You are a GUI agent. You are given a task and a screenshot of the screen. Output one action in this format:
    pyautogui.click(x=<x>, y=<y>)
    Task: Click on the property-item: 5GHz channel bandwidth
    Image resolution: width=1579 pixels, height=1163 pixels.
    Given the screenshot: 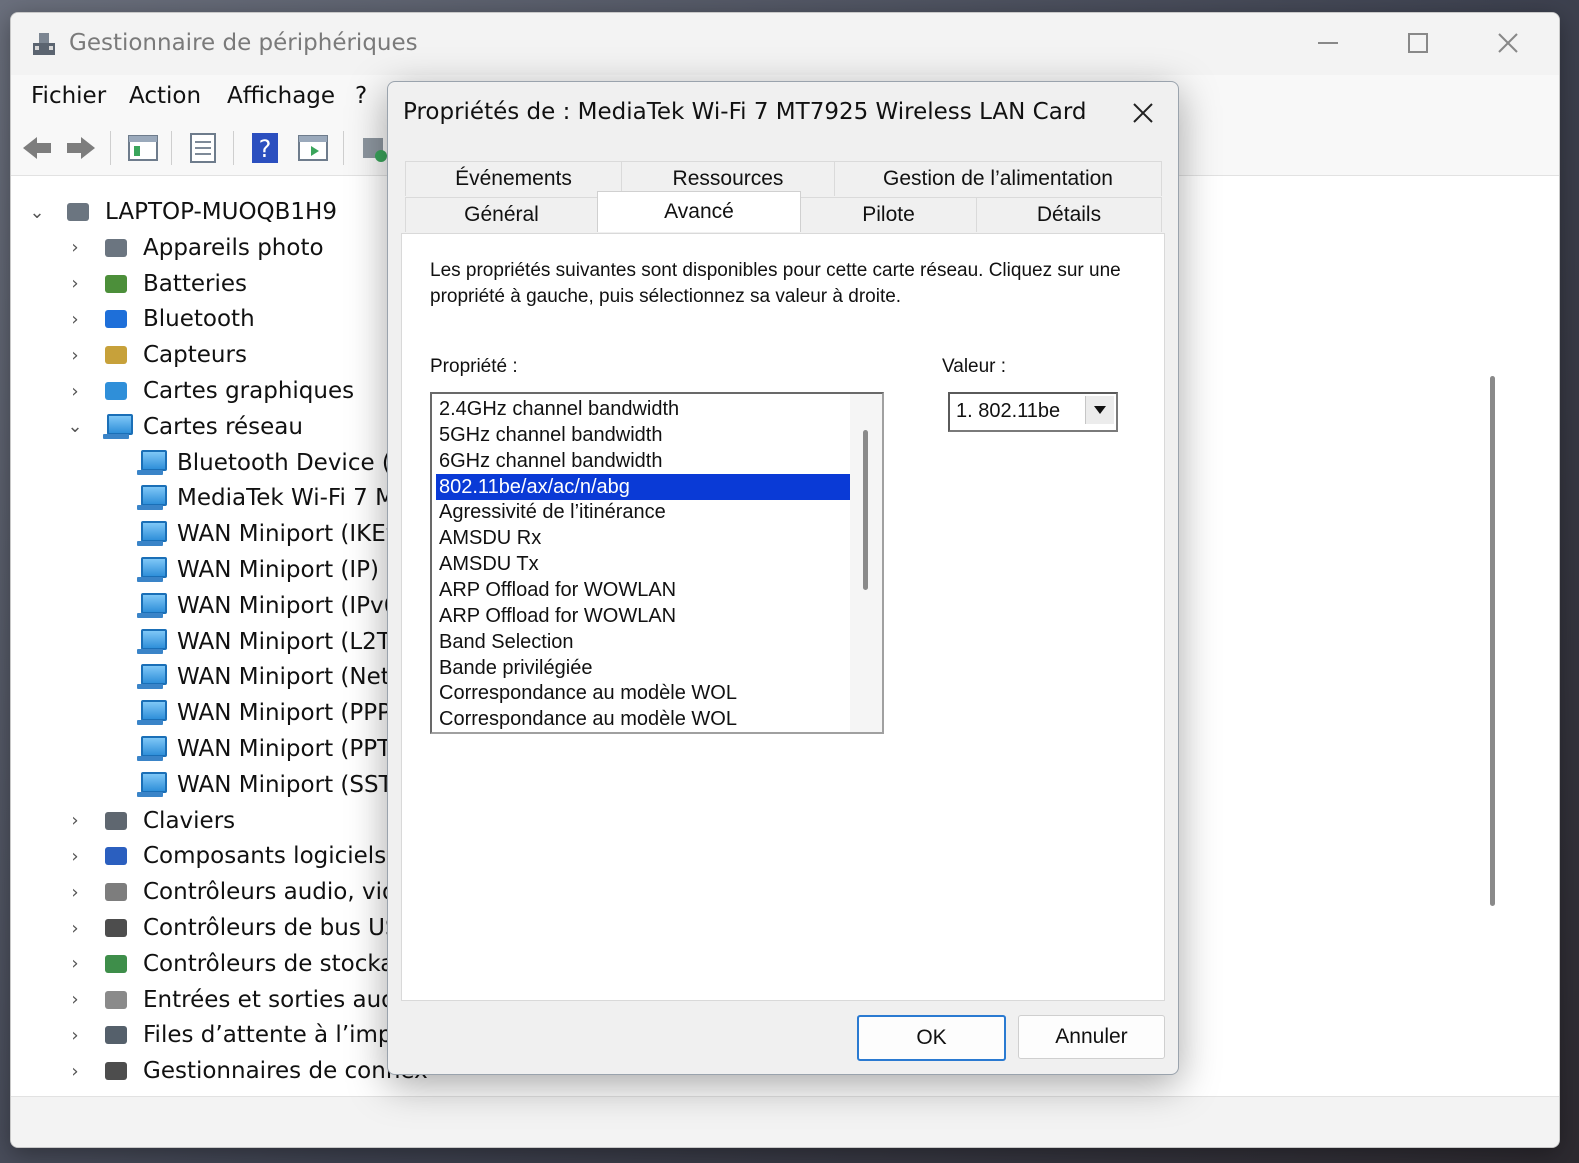 What is the action you would take?
    pyautogui.click(x=643, y=435)
    